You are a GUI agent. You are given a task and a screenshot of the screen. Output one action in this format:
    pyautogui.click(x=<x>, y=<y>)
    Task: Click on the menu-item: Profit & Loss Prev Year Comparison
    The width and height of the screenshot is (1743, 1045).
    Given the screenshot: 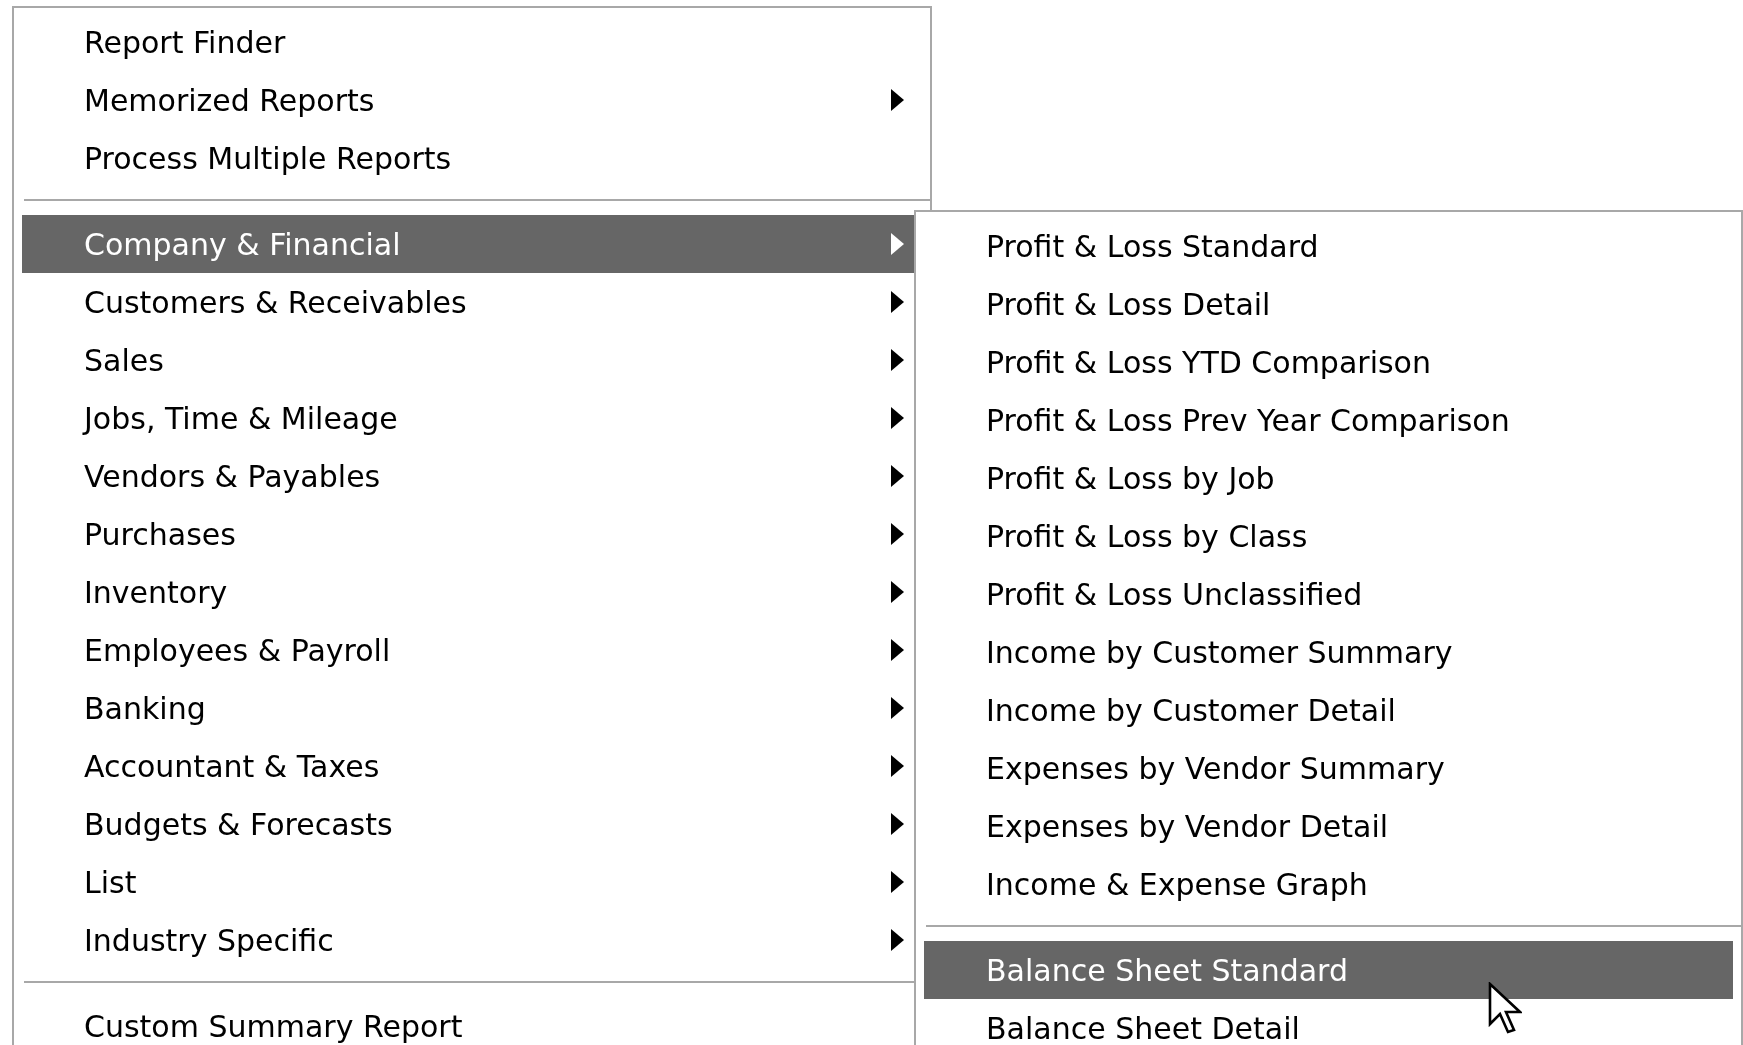 What is the action you would take?
    pyautogui.click(x=1328, y=420)
    